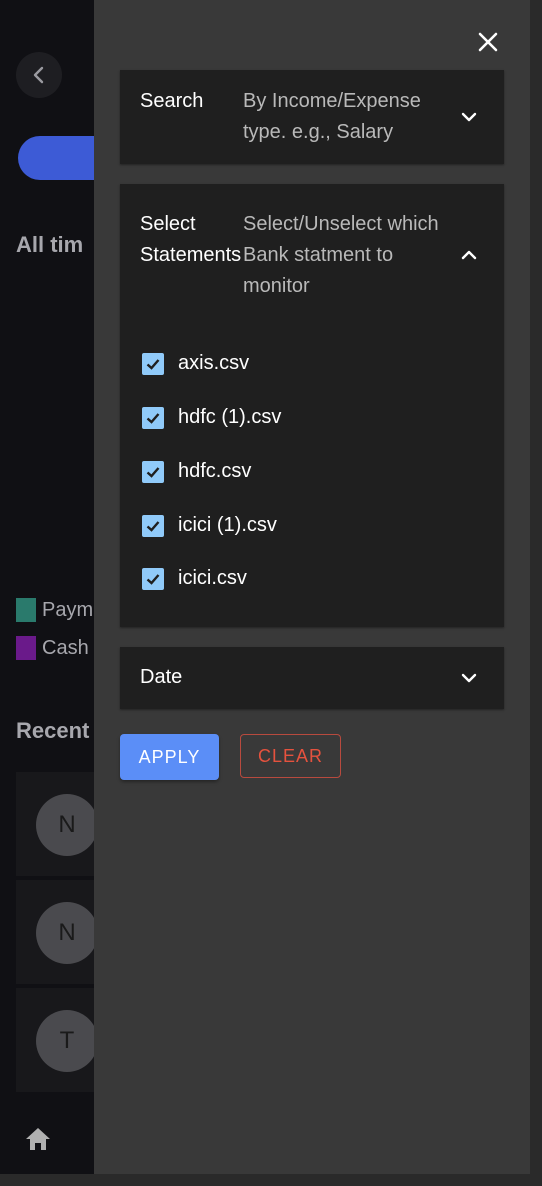  What do you see at coordinates (50, 244) in the screenshot?
I see `all-time-heading: All tim` at bounding box center [50, 244].